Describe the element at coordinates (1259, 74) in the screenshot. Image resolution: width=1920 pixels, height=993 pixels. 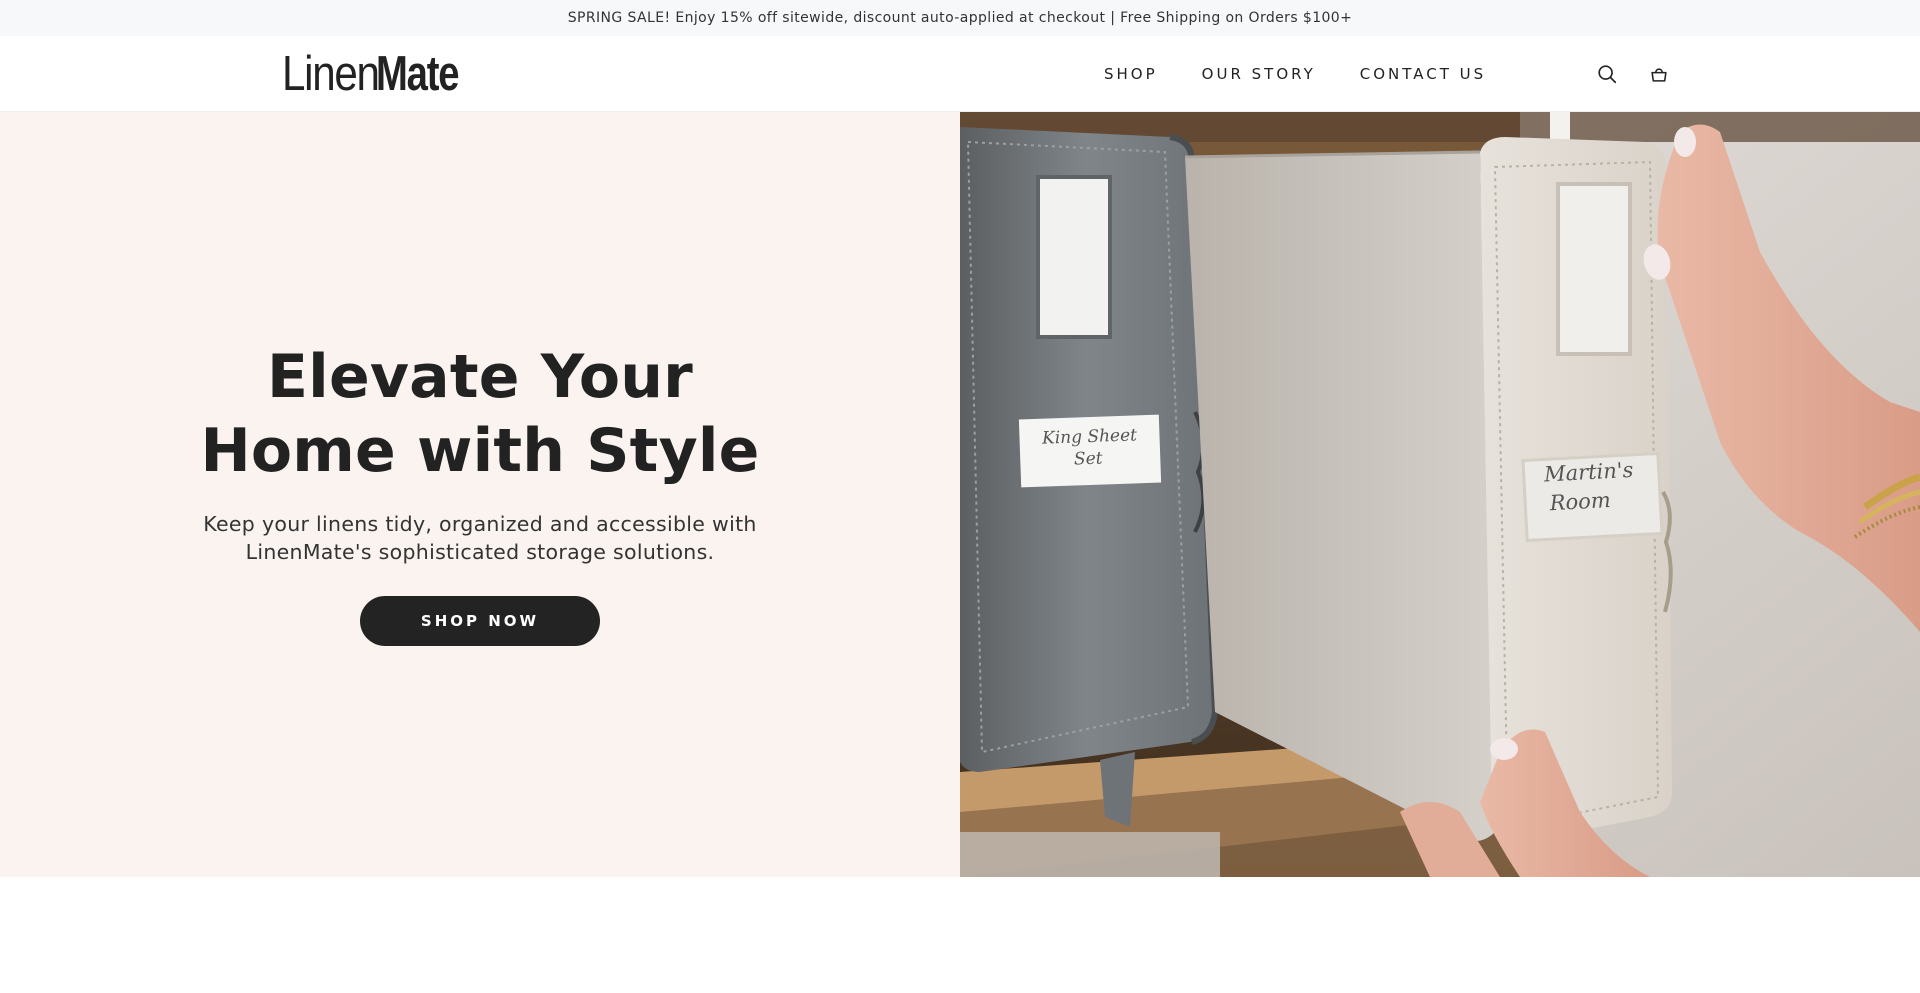
I see `nav-our-story: OUR STORY` at that location.